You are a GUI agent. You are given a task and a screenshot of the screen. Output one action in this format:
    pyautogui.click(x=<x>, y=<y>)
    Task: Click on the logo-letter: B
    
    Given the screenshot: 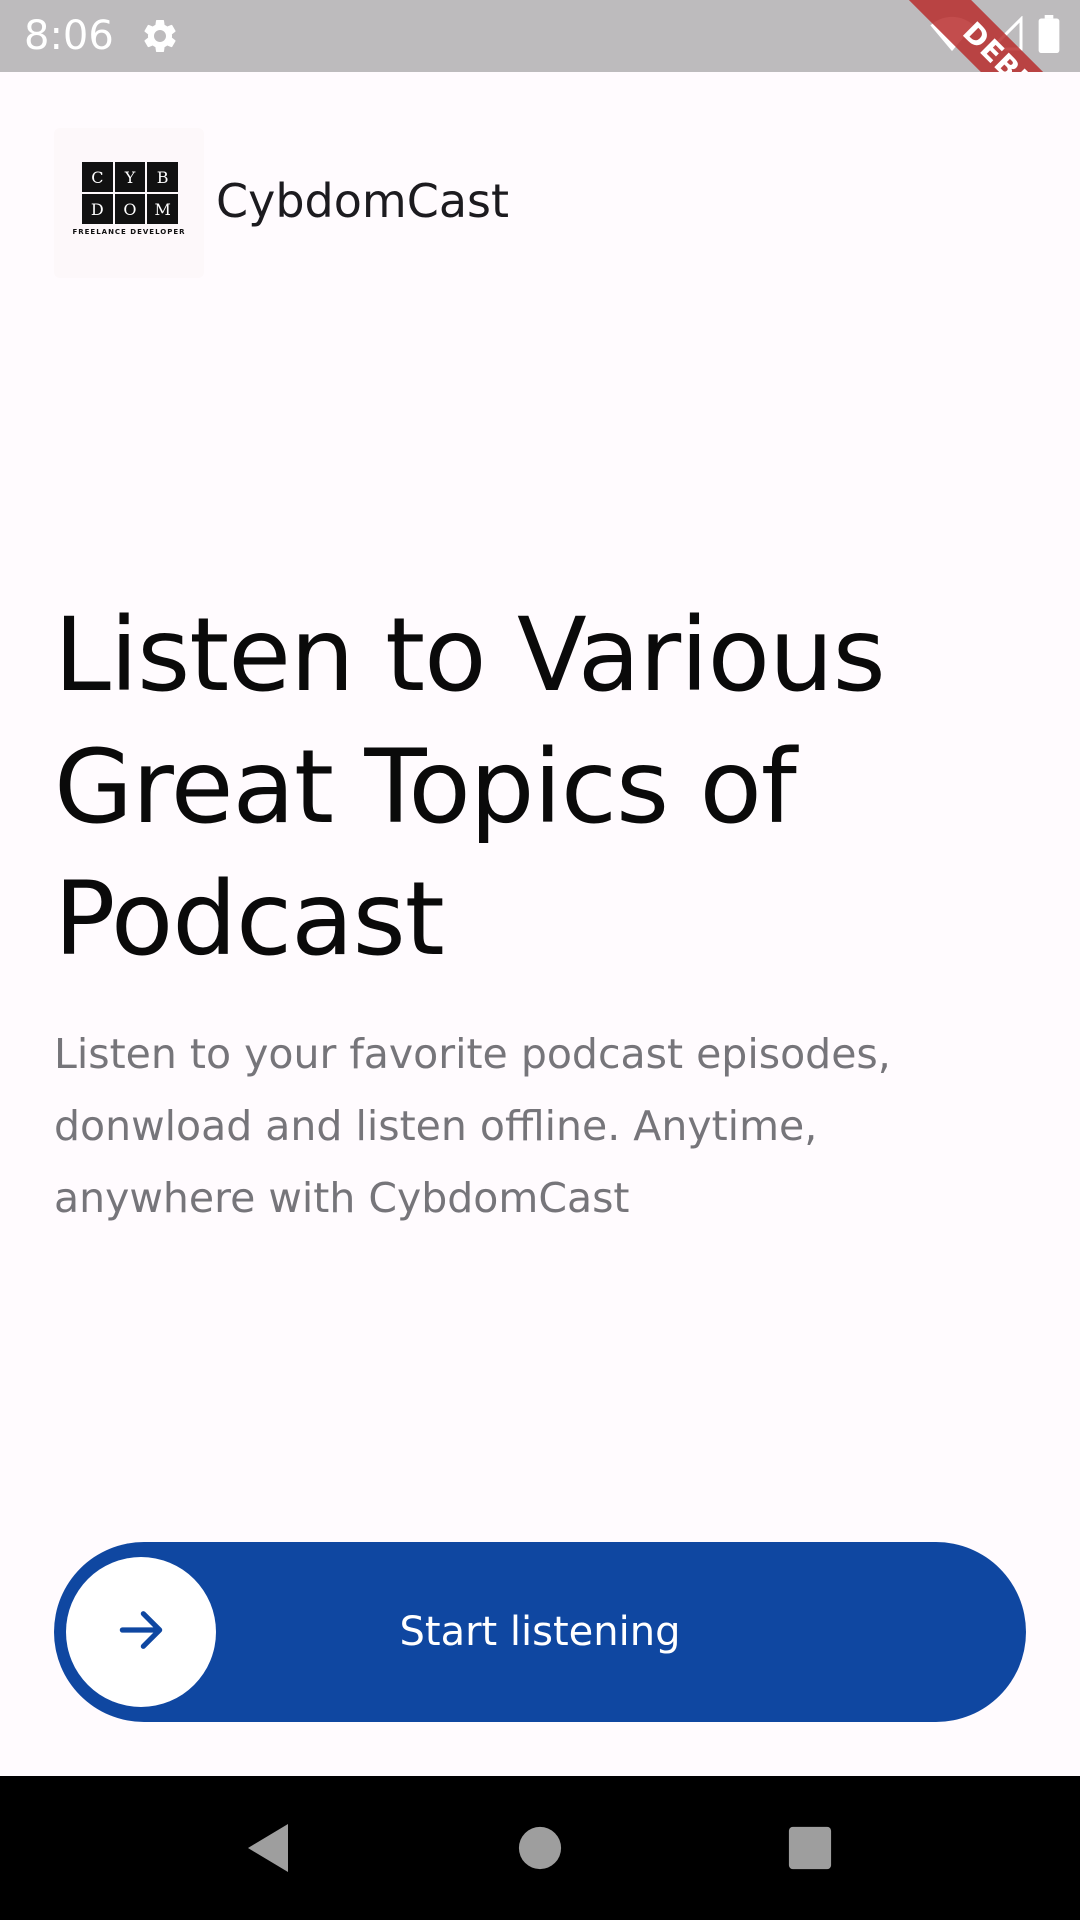 What is the action you would take?
    pyautogui.click(x=162, y=177)
    